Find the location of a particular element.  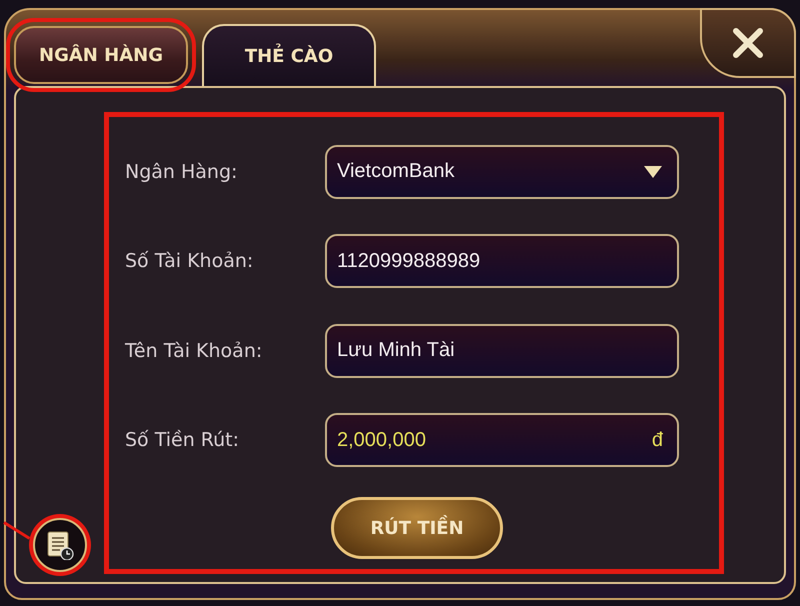

close-icon is located at coordinates (748, 43).